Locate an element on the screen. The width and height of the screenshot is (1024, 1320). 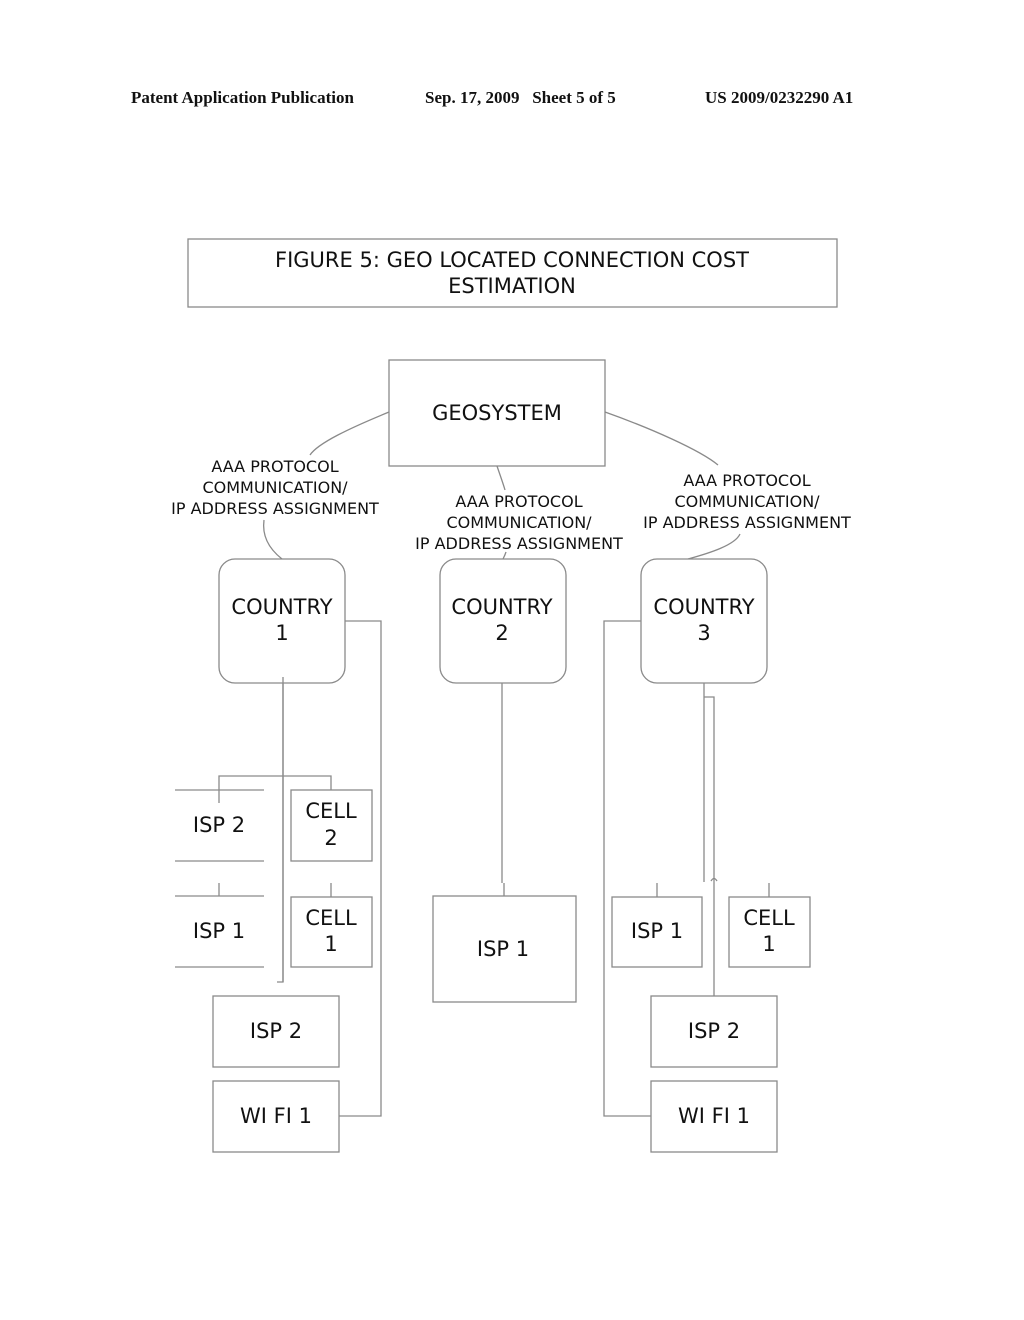
c1-isp1-node: ISP 1 is located at coordinates (219, 931).